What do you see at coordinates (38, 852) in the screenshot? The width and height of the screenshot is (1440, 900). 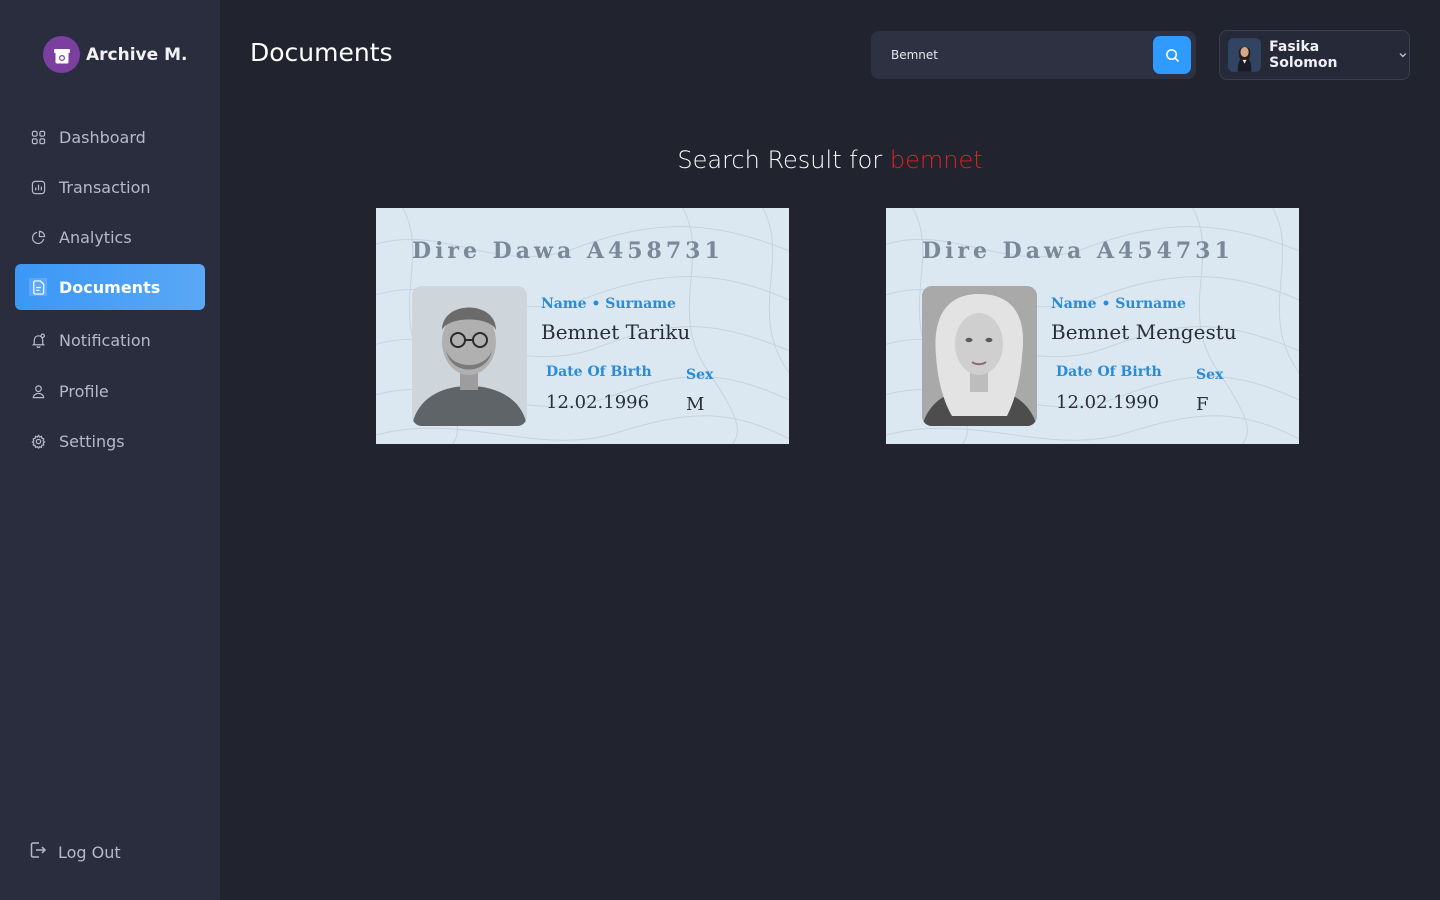 I see `logout-icon` at bounding box center [38, 852].